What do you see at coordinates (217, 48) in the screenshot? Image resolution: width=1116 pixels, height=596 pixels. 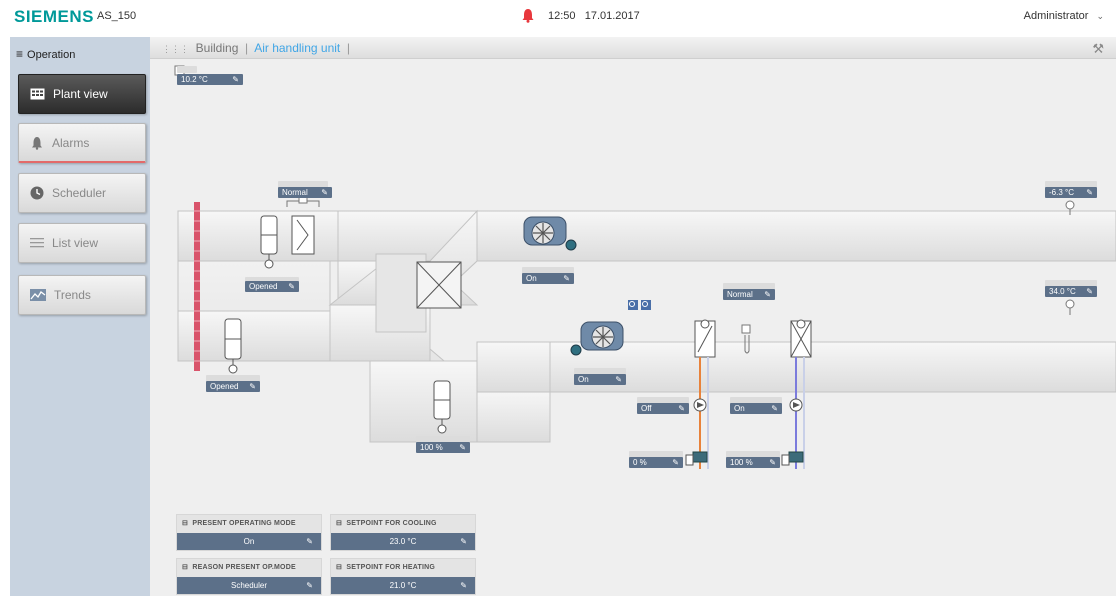 I see `breadcrumb-building: Building` at bounding box center [217, 48].